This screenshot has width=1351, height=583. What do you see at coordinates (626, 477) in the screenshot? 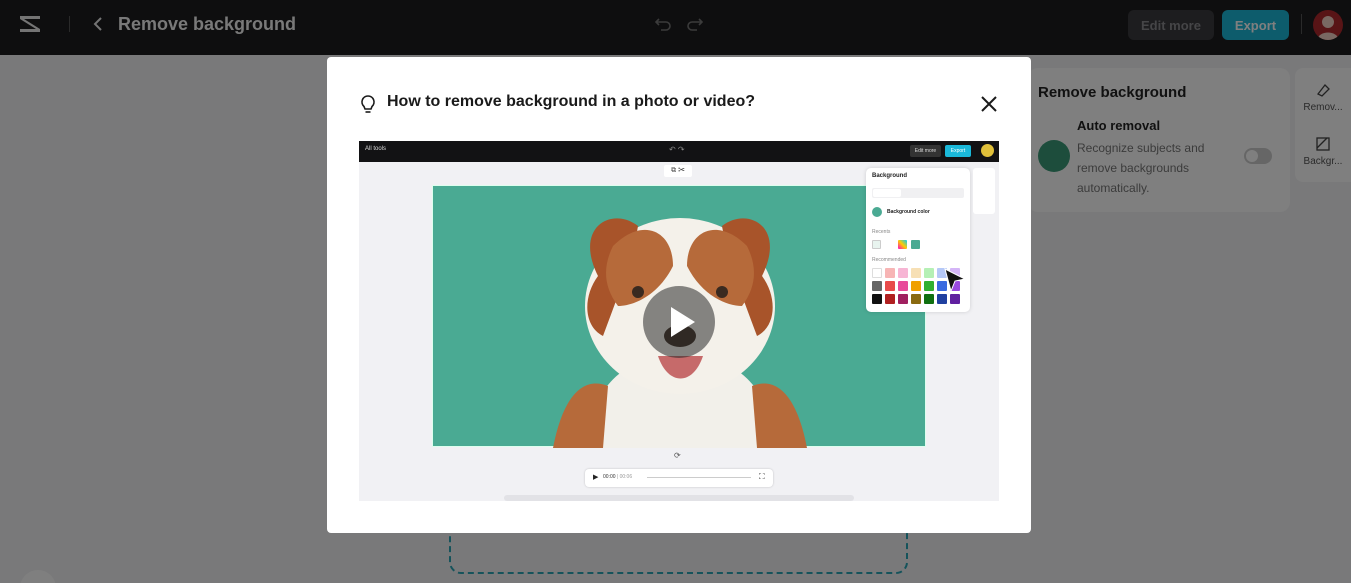
I see `time-total: 00:06` at bounding box center [626, 477].